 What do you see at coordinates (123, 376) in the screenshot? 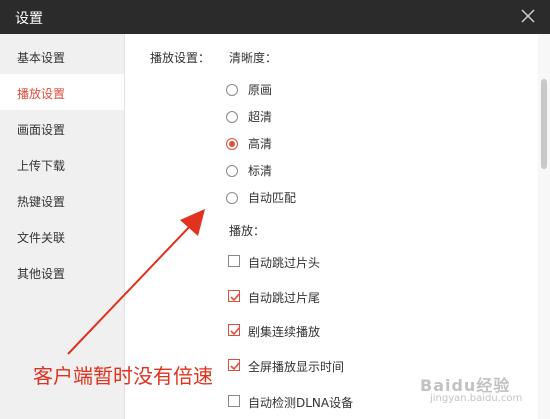
I see `annotation-text: 客户端暂时没有倍速` at bounding box center [123, 376].